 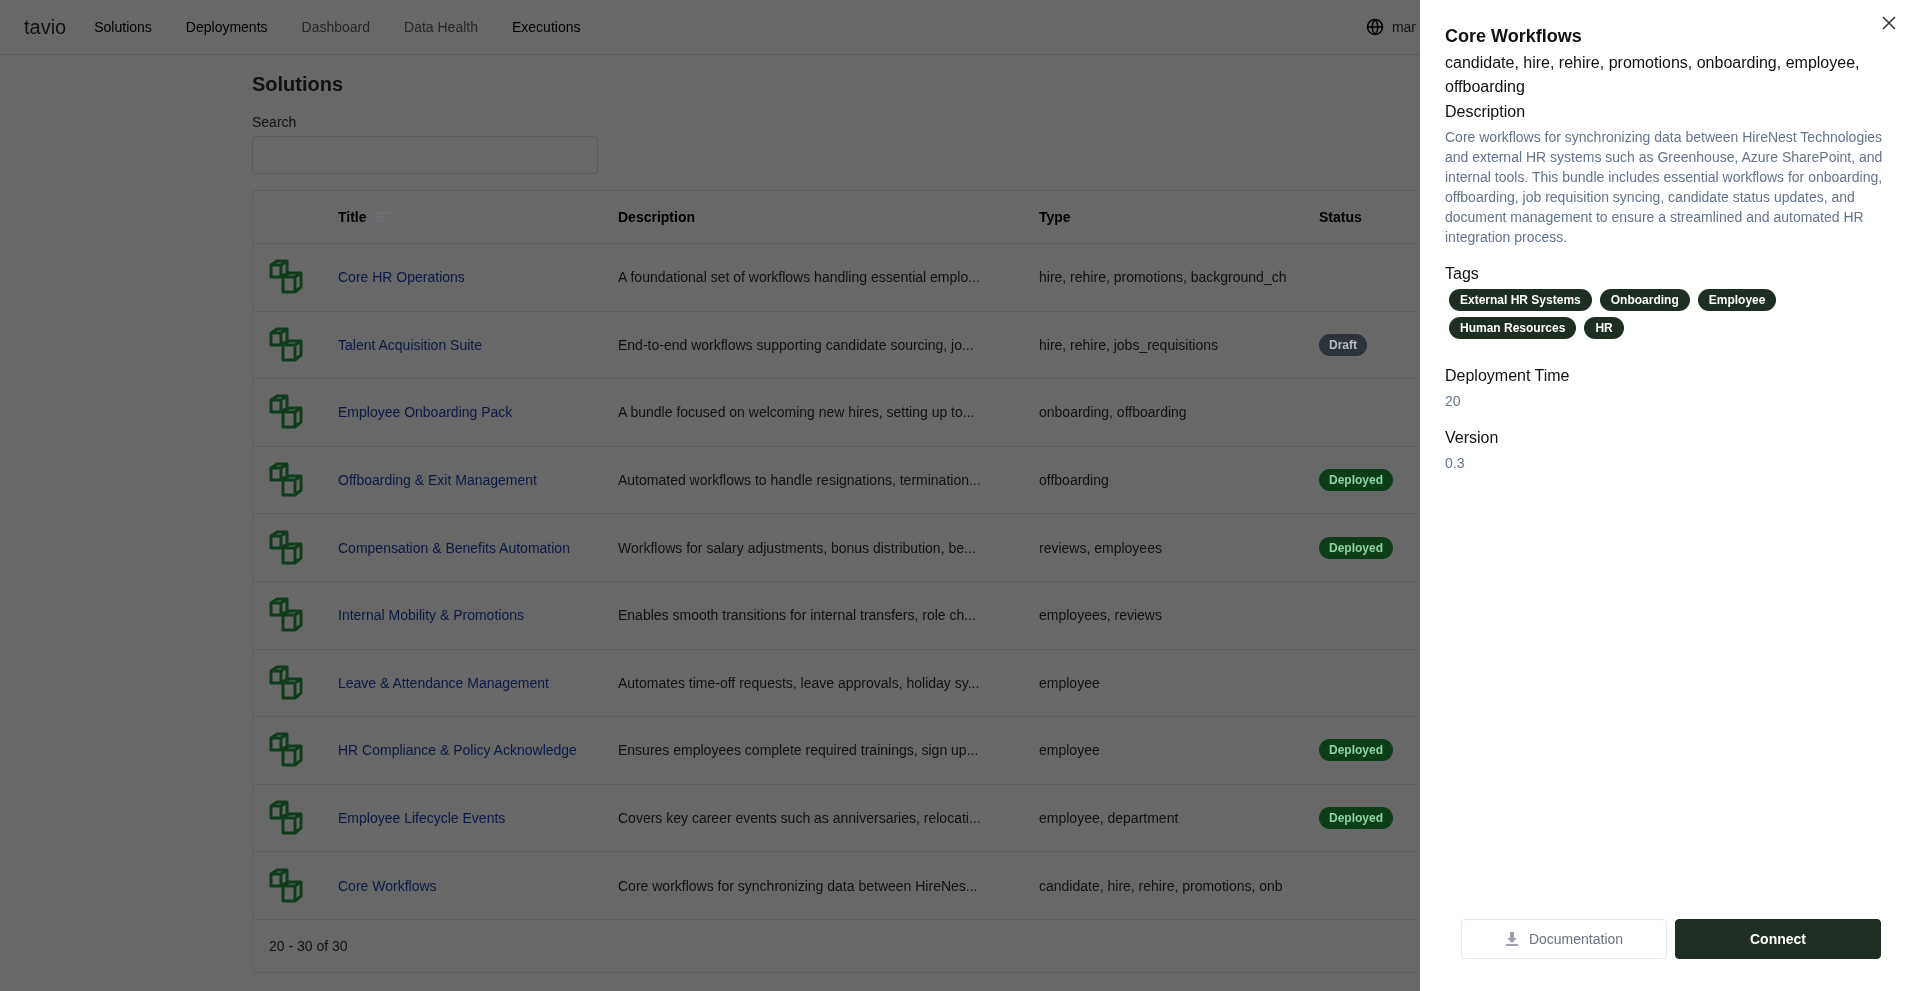 What do you see at coordinates (1514, 36) in the screenshot?
I see `drawer-title: Core Workflows` at bounding box center [1514, 36].